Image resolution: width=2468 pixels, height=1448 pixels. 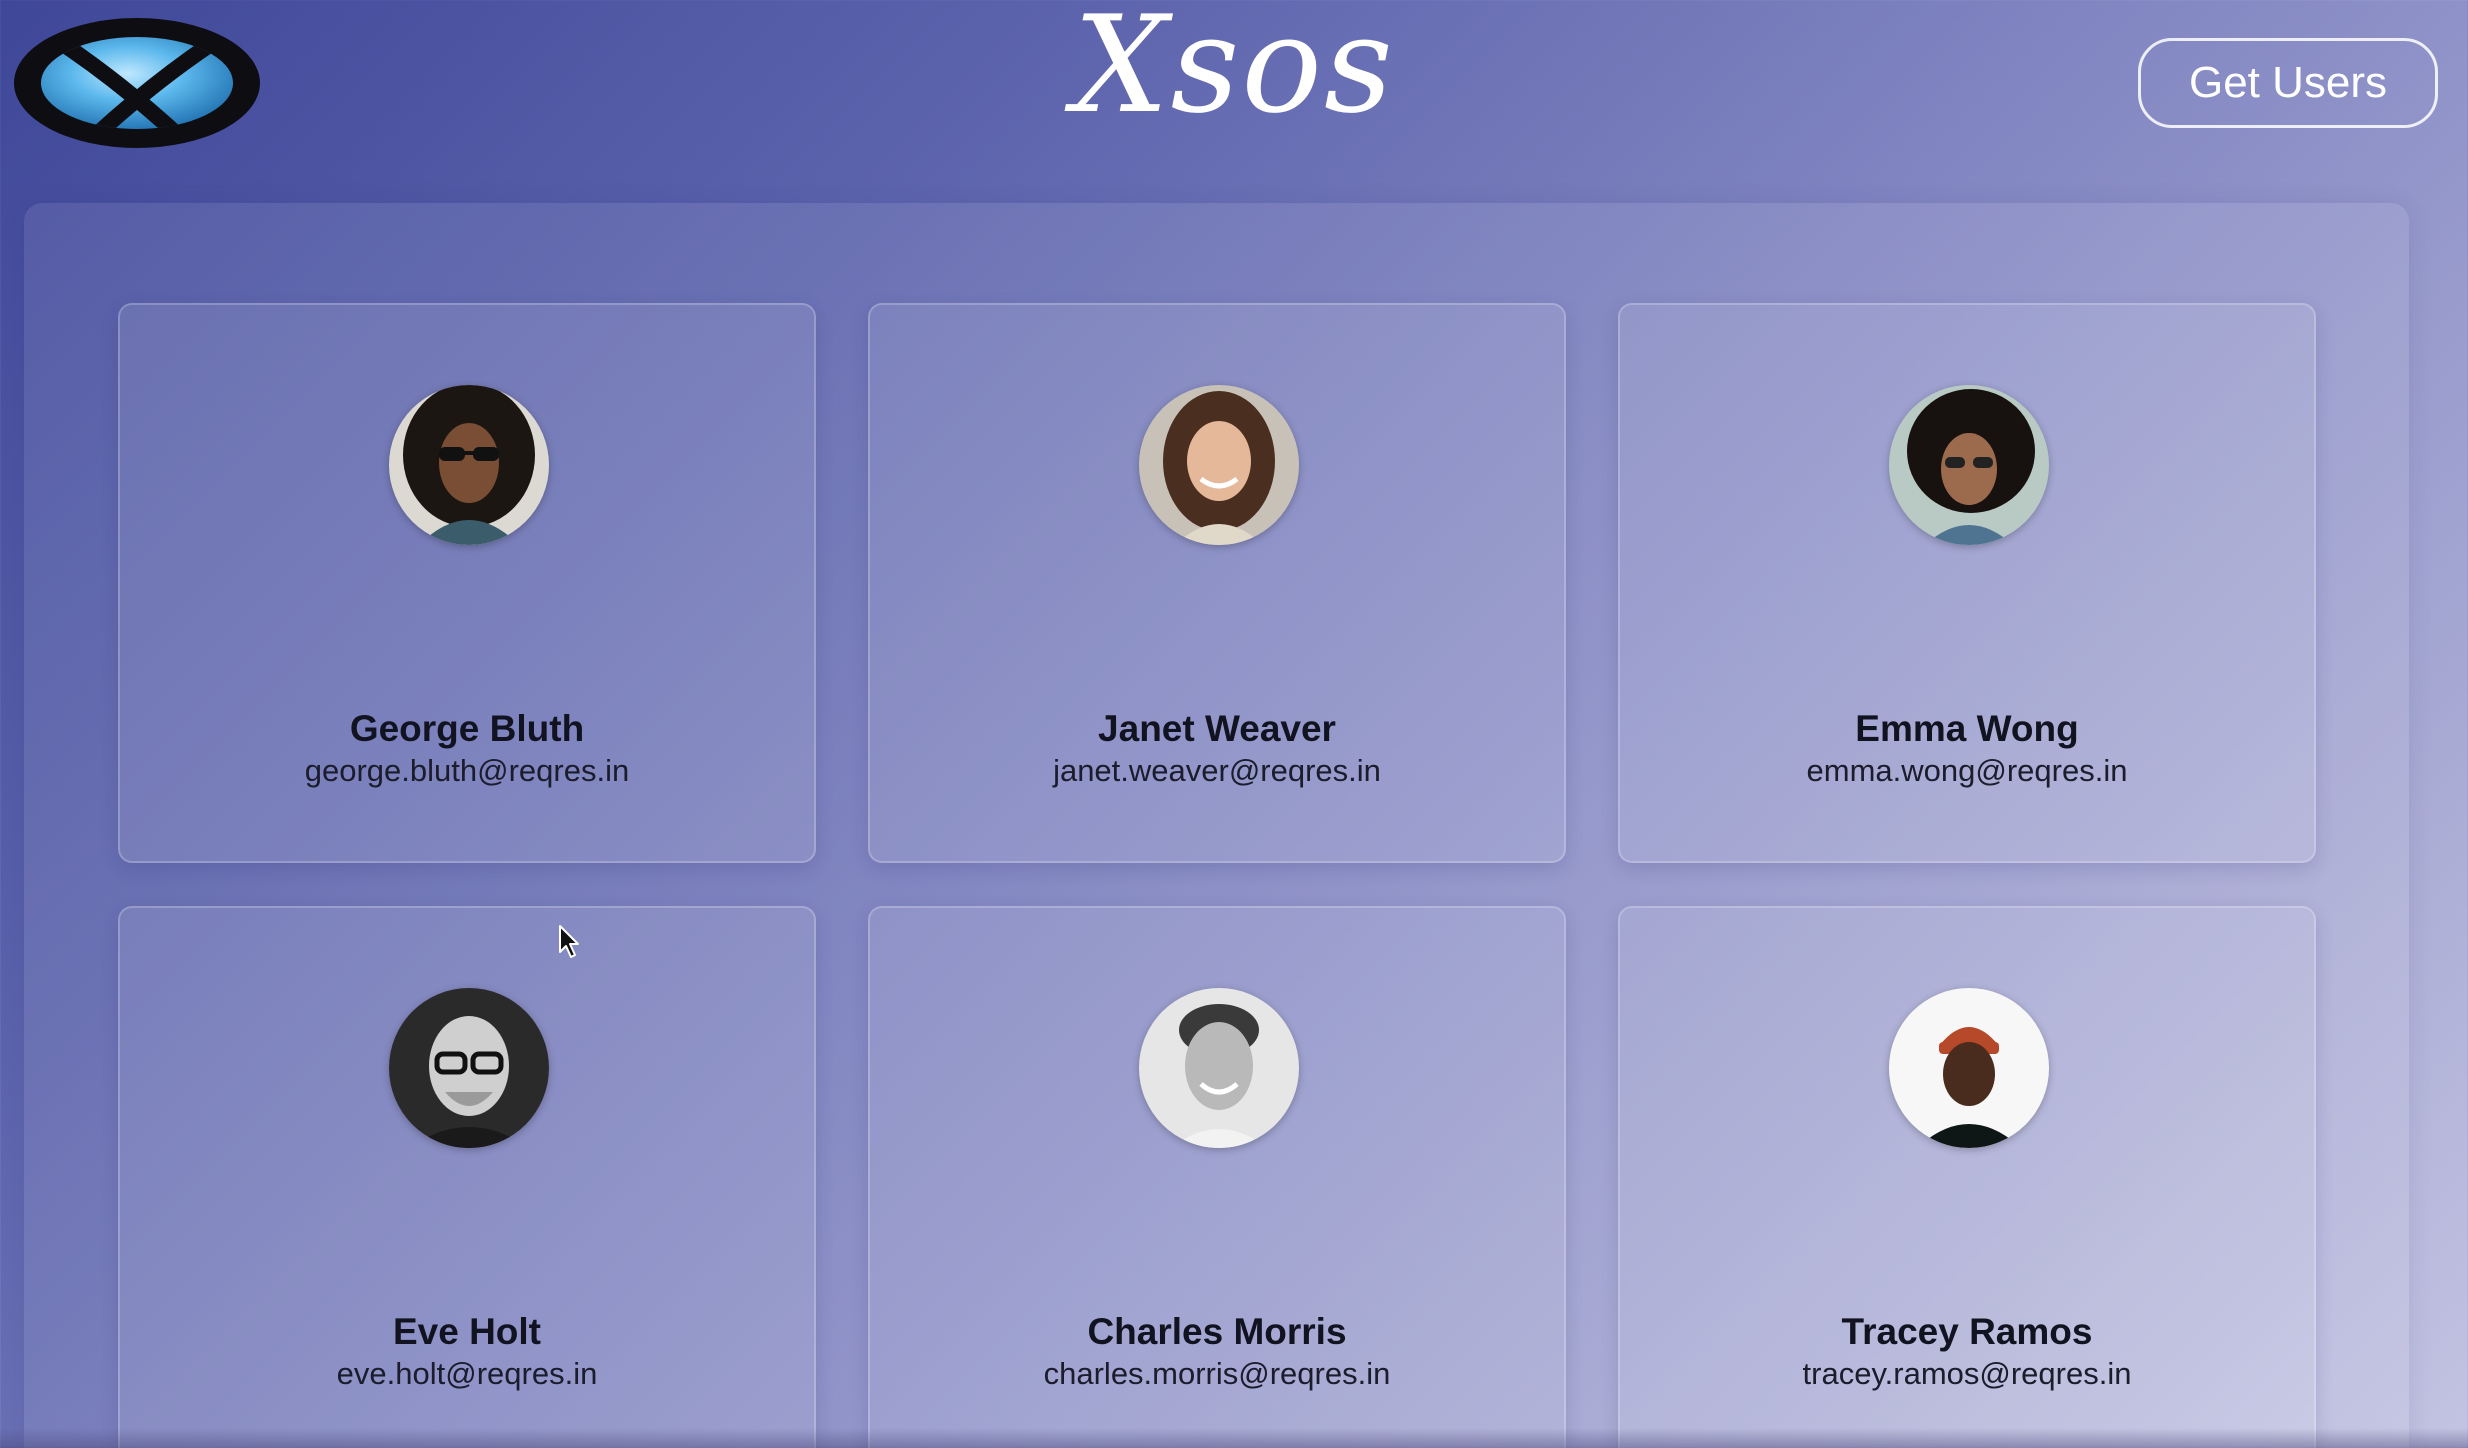 I want to click on janet-avatar-icon, so click(x=1219, y=465).